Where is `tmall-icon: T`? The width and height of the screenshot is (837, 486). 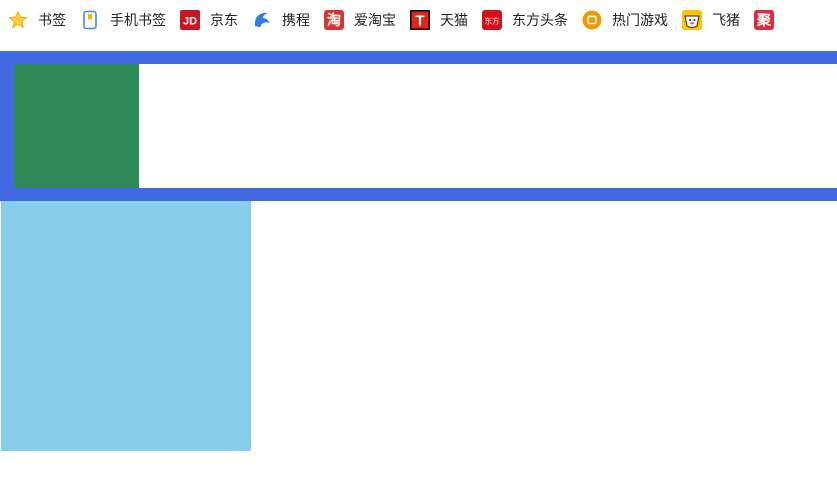 tmall-icon: T is located at coordinates (420, 20).